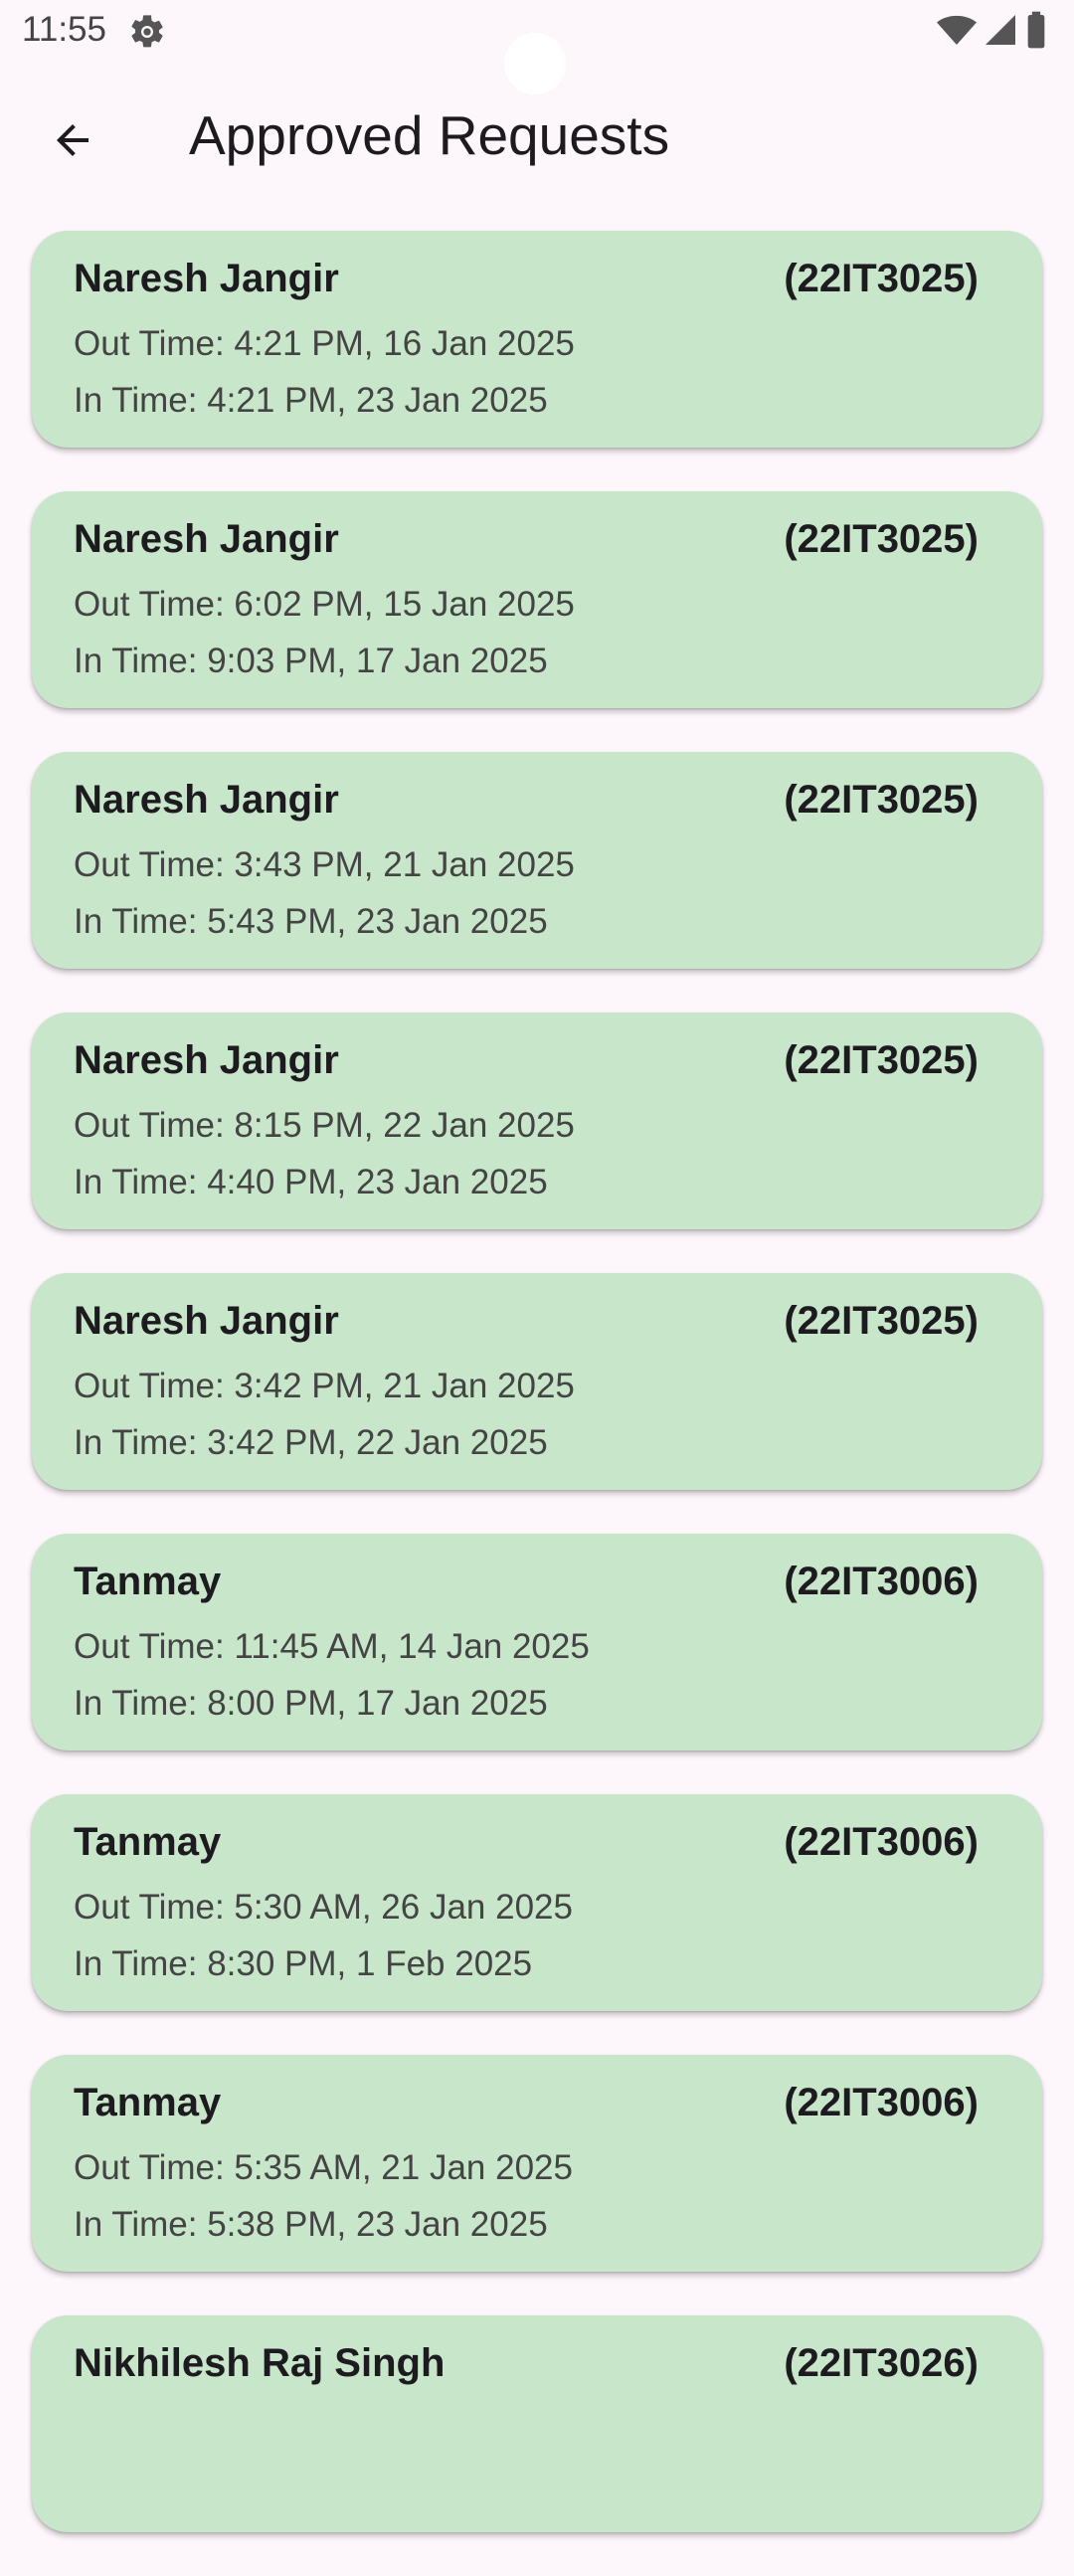  What do you see at coordinates (882, 2363) in the screenshot?
I see `student-id: (22IT3026)` at bounding box center [882, 2363].